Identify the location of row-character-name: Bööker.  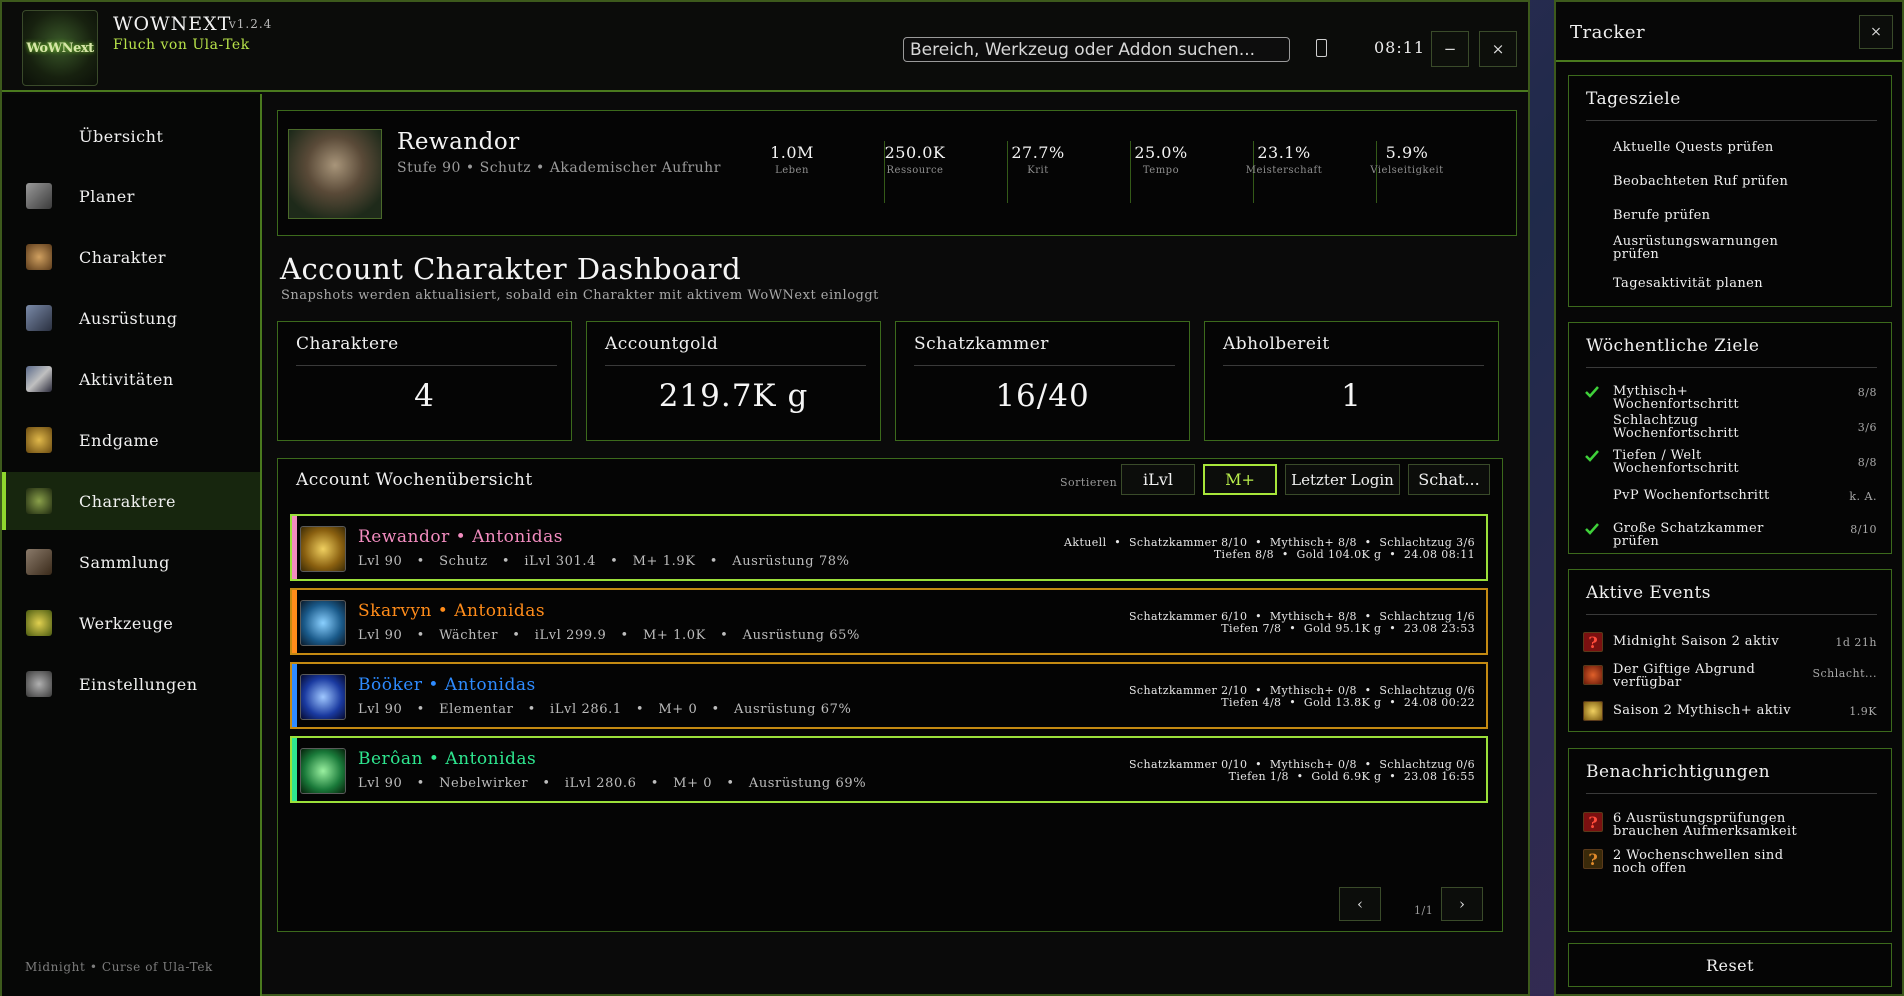
(390, 685).